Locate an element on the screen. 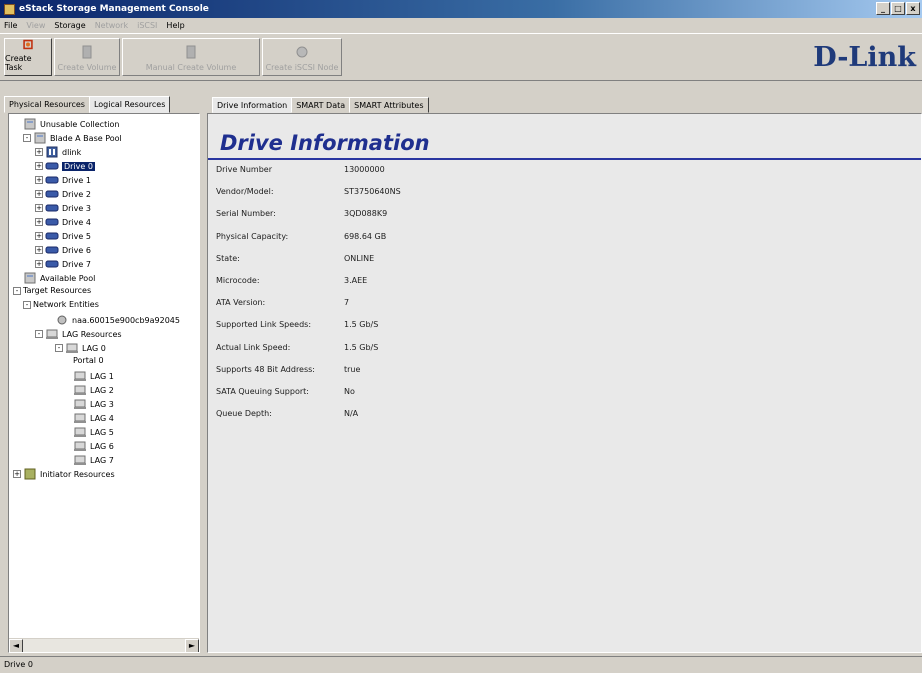 The width and height of the screenshot is (922, 673). info-label: Microcode: is located at coordinates (238, 280).